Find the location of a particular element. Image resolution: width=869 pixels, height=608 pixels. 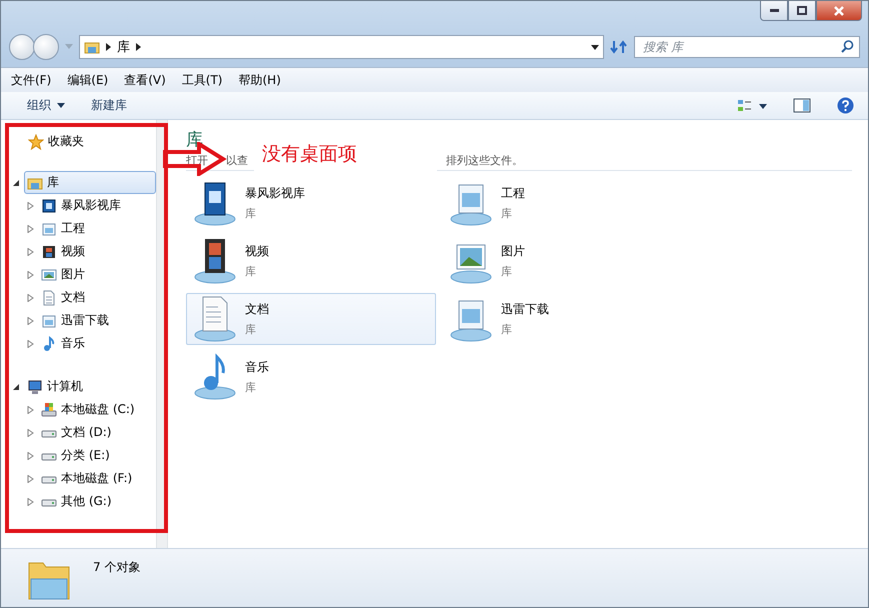

item-count: 7 个对象 is located at coordinates (116, 567).